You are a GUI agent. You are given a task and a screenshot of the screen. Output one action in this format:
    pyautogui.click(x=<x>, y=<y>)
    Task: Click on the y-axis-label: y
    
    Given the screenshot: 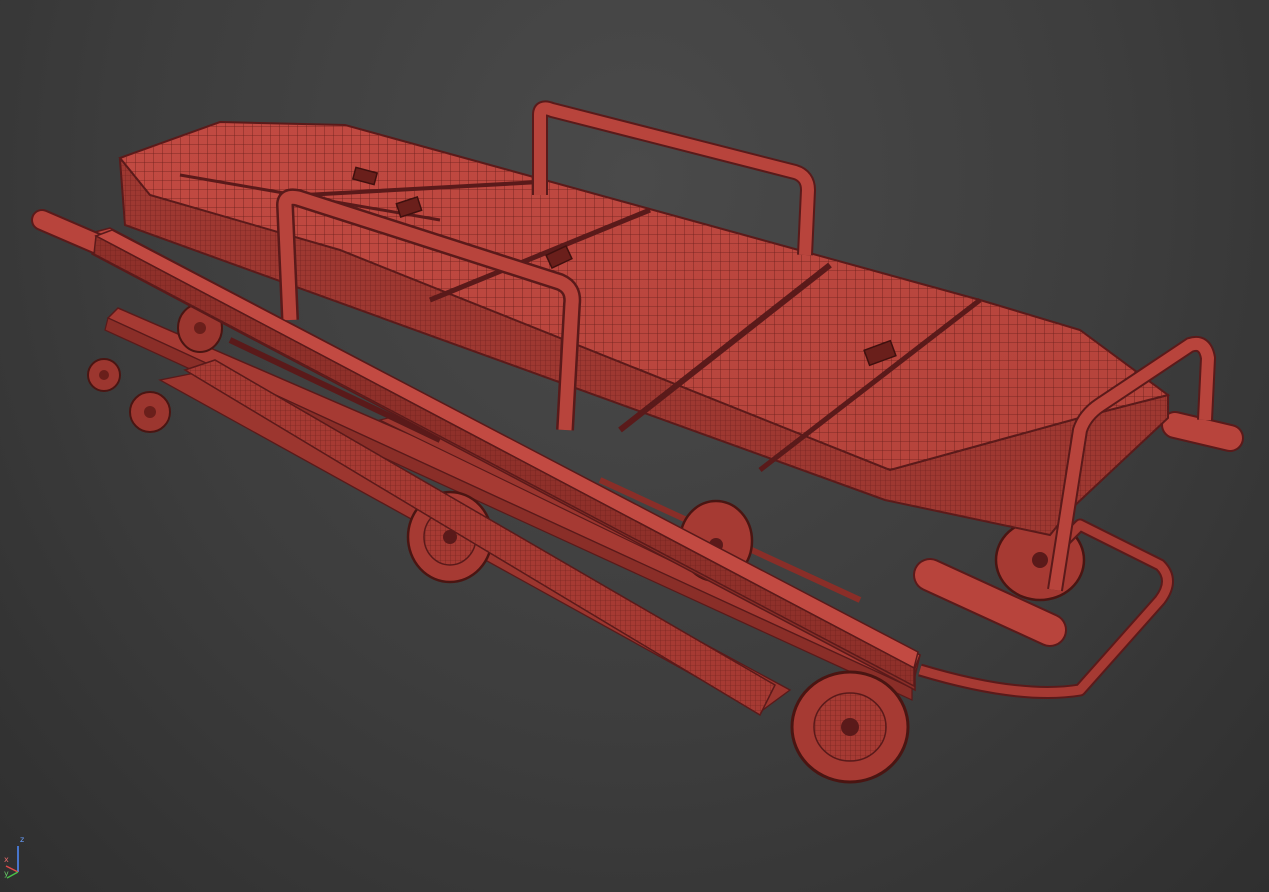 What is the action you would take?
    pyautogui.click(x=6, y=873)
    